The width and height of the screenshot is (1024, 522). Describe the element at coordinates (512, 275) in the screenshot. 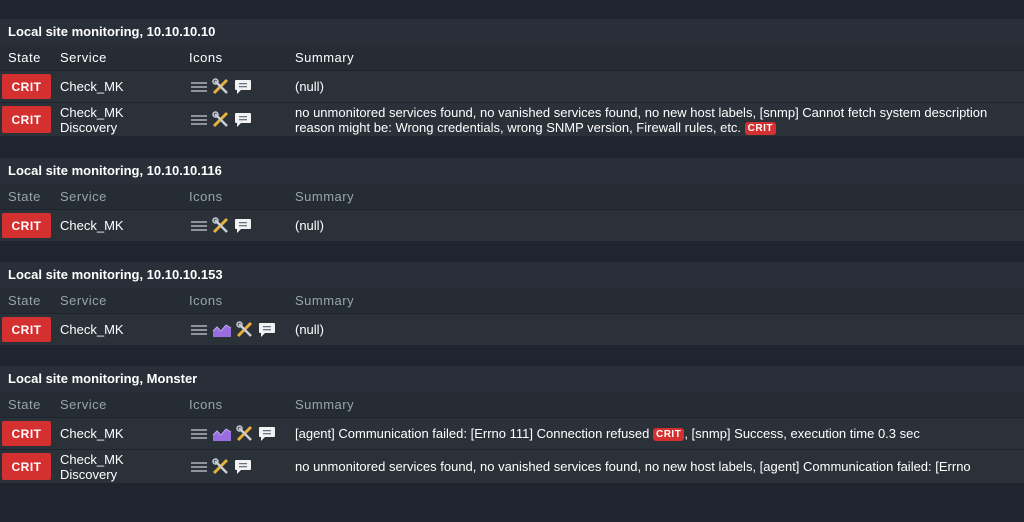

I see `group-title: Local site monitoring, 10.10.10.153` at that location.